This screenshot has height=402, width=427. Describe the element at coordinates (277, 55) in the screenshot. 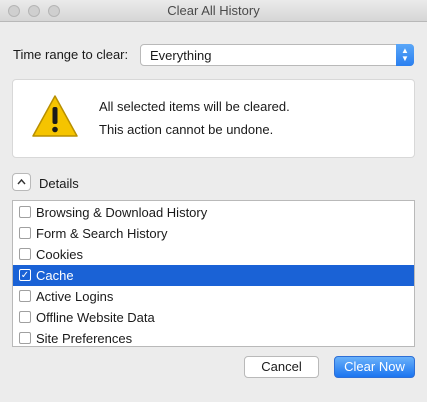

I see `time-range-select: Everything ▲ ▼` at that location.